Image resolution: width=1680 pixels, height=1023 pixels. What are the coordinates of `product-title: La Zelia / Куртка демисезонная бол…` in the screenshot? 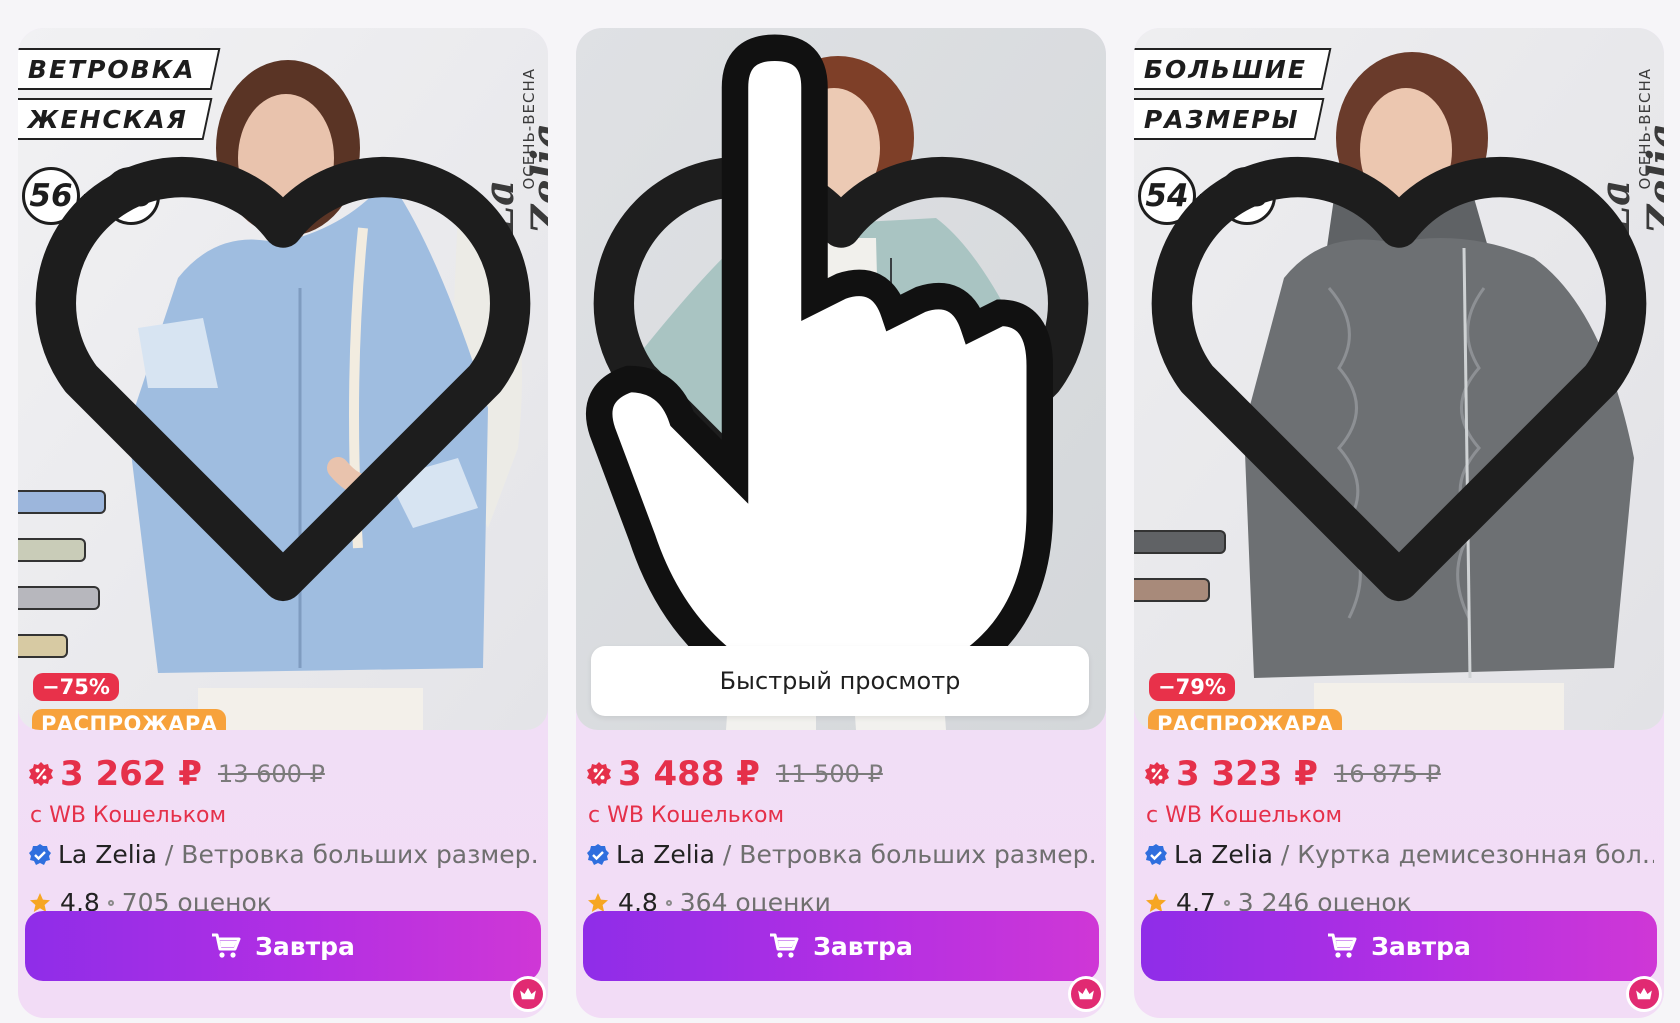 It's located at (1399, 854).